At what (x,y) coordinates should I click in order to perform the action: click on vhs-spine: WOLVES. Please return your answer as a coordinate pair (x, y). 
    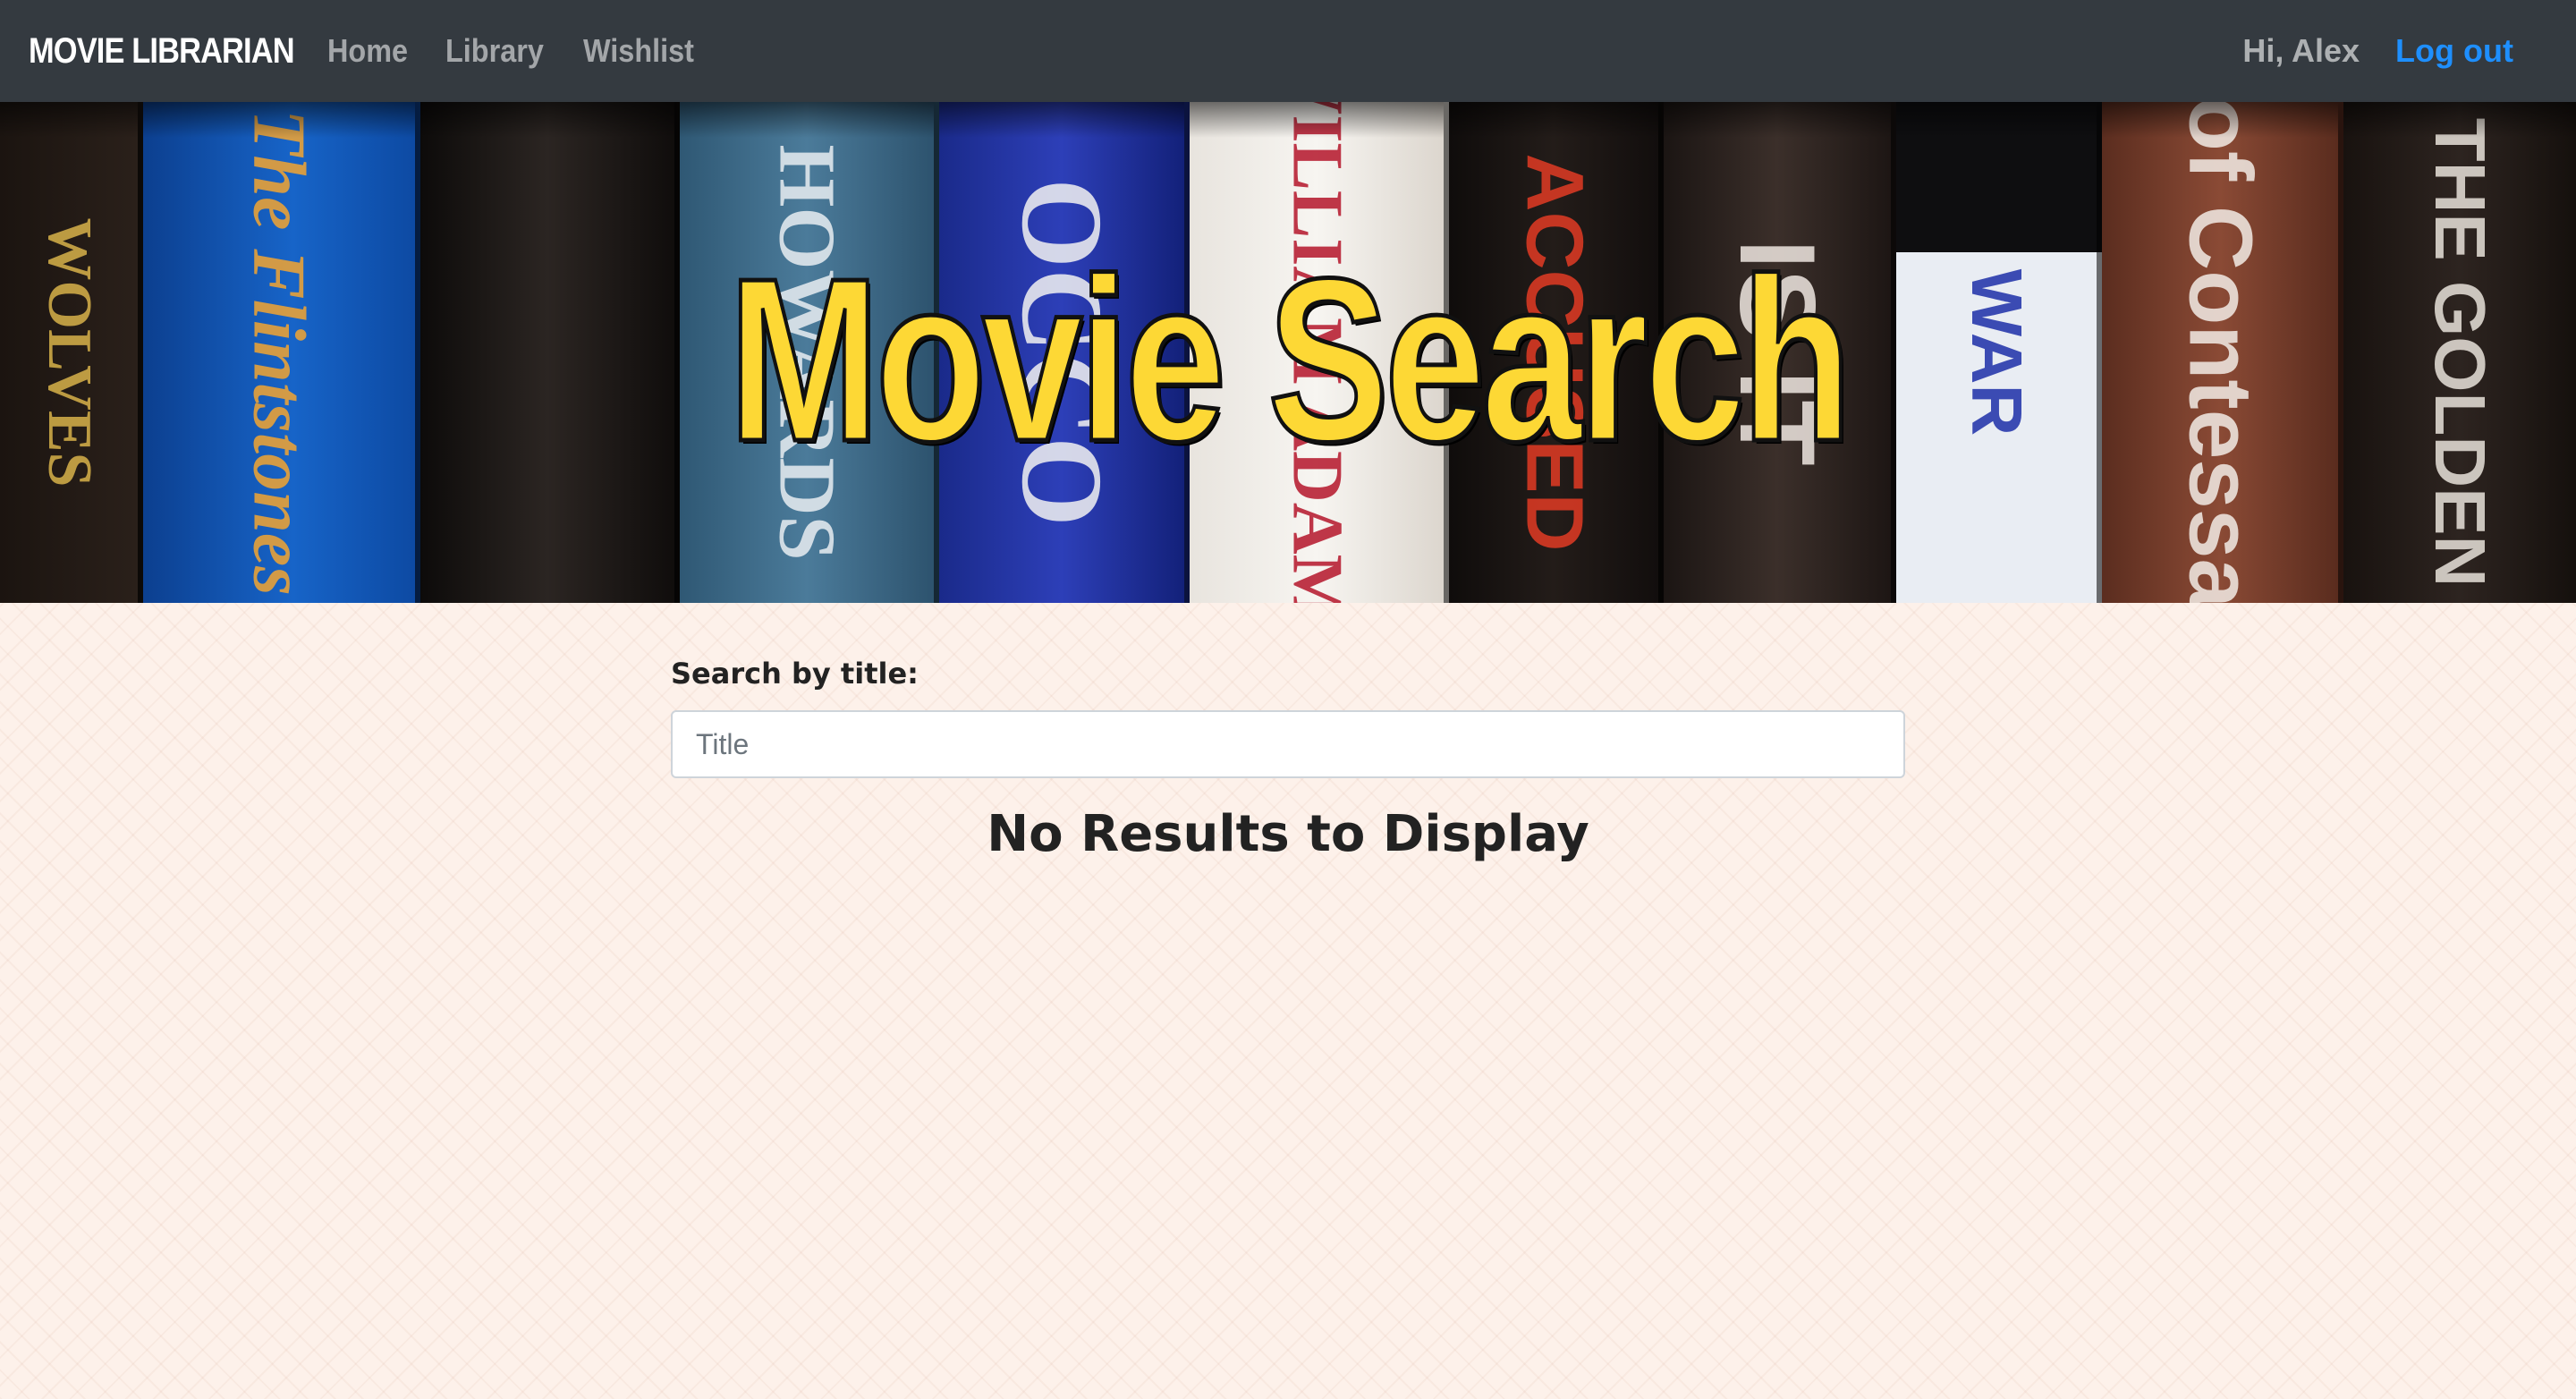
    Looking at the image, I should click on (71, 352).